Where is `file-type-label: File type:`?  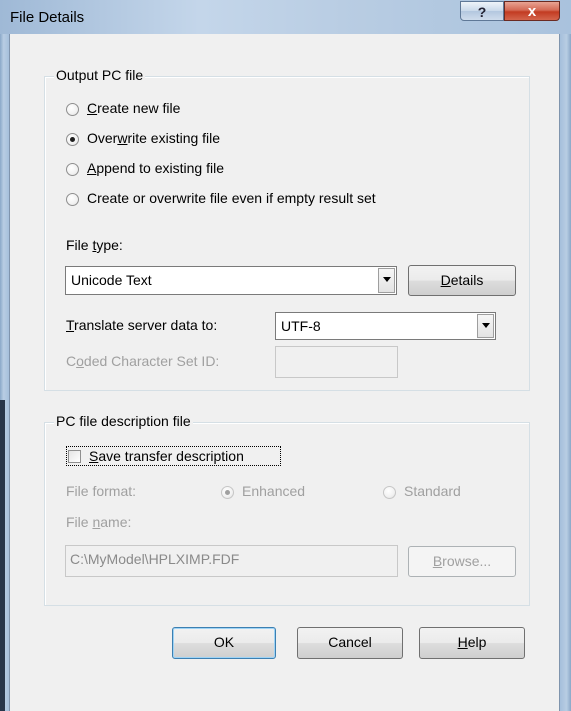
file-type-label: File type: is located at coordinates (94, 245).